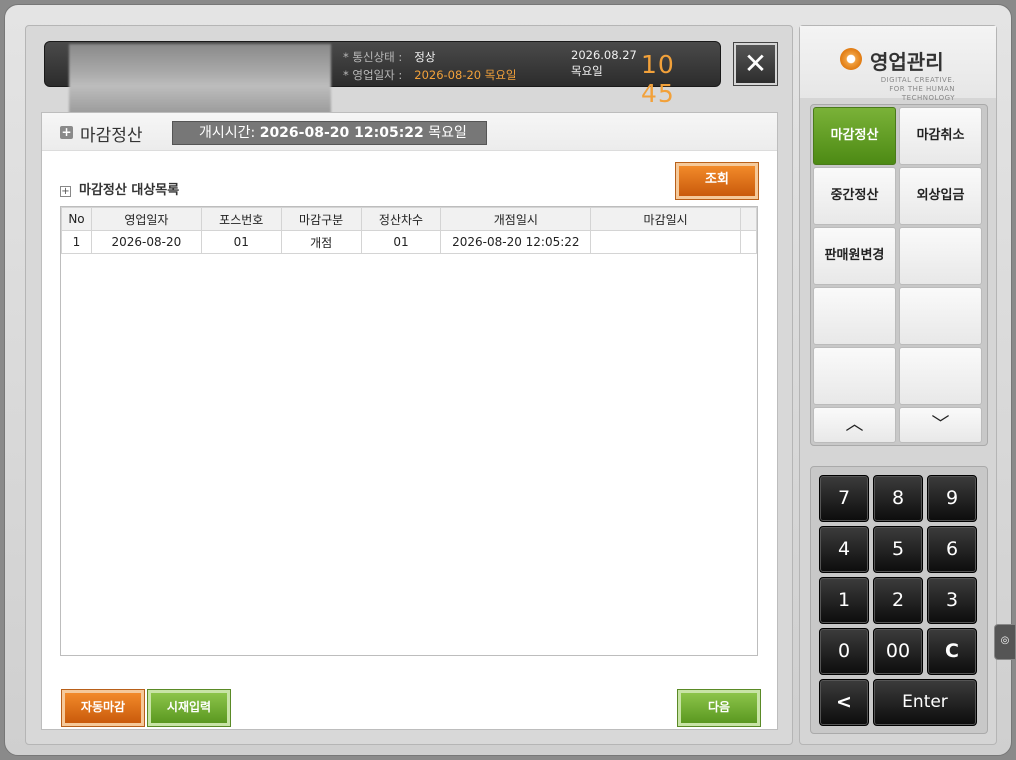  I want to click on key-0: 0, so click(844, 651).